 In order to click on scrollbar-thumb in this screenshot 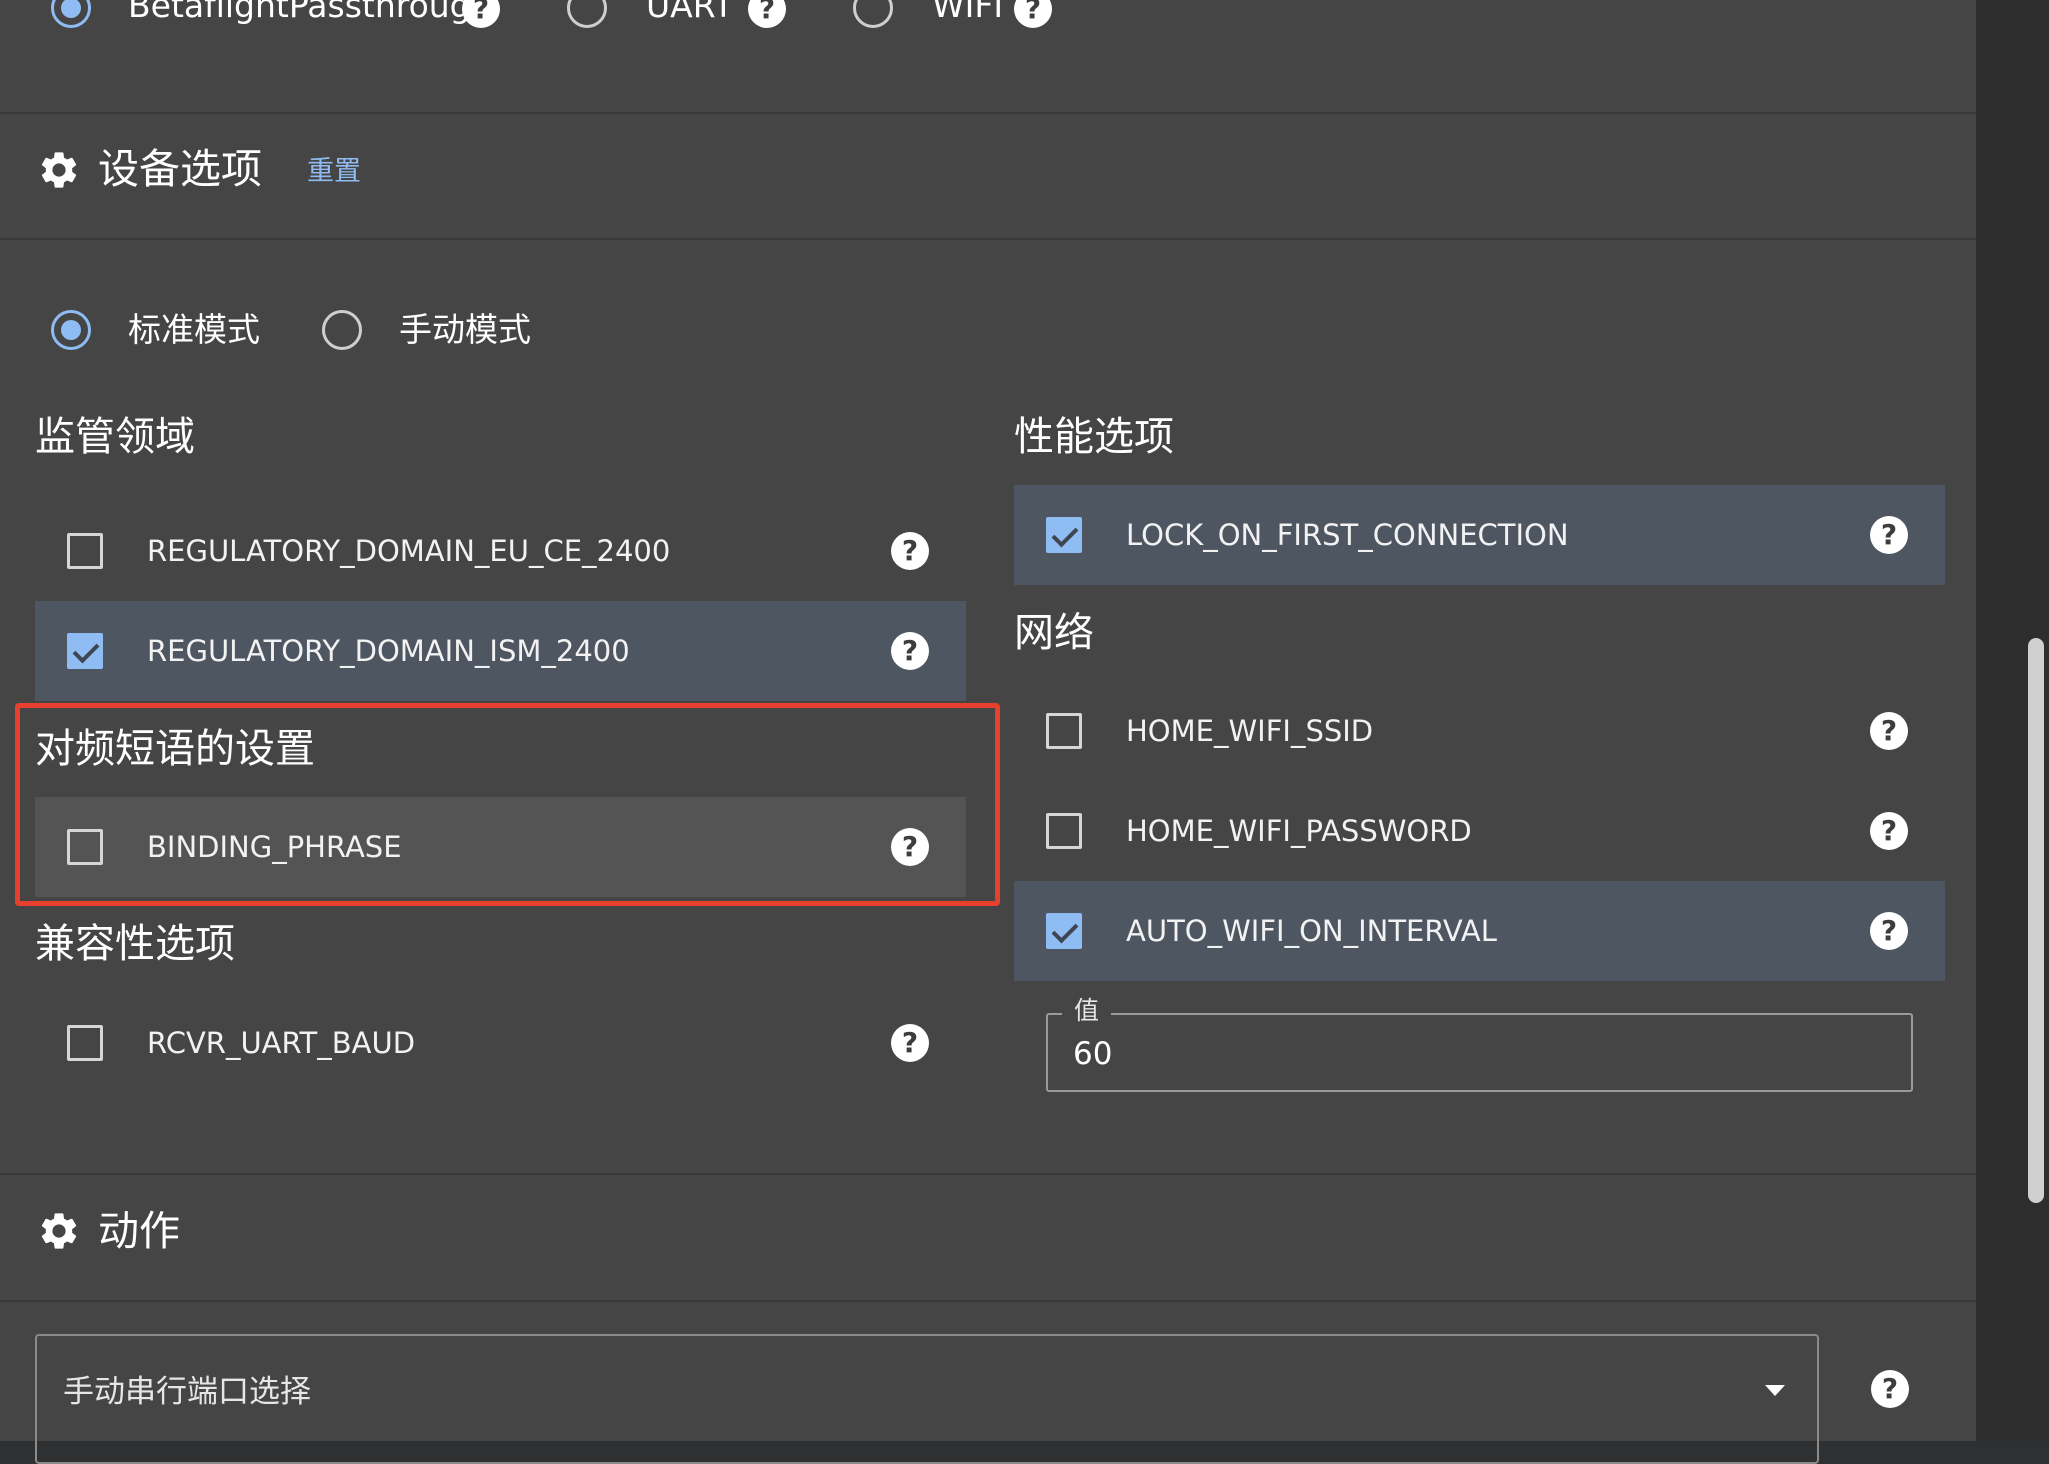, I will do `click(2036, 920)`.